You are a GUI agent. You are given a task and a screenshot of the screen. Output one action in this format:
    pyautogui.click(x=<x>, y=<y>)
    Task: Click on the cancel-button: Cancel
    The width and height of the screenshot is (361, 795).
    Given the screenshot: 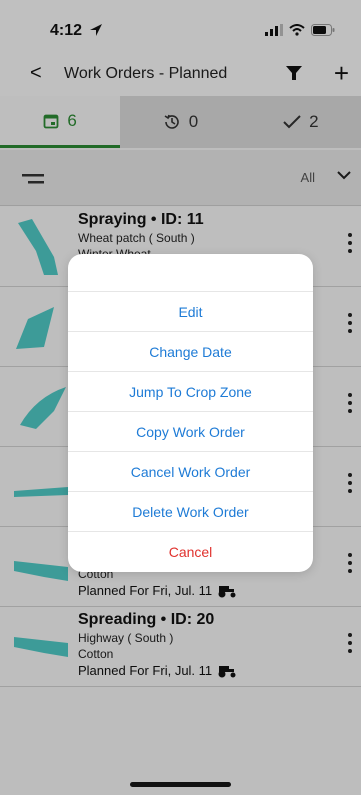 What is the action you would take?
    pyautogui.click(x=190, y=552)
    